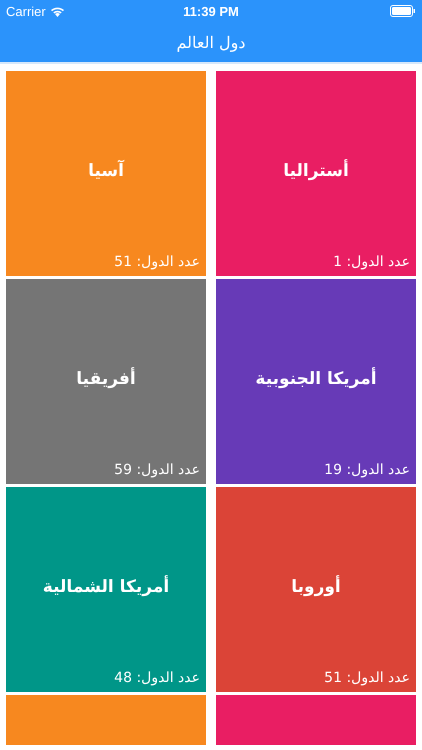 The image size is (422, 750). Describe the element at coordinates (316, 171) in the screenshot. I see `continent-name: أستراليا` at that location.